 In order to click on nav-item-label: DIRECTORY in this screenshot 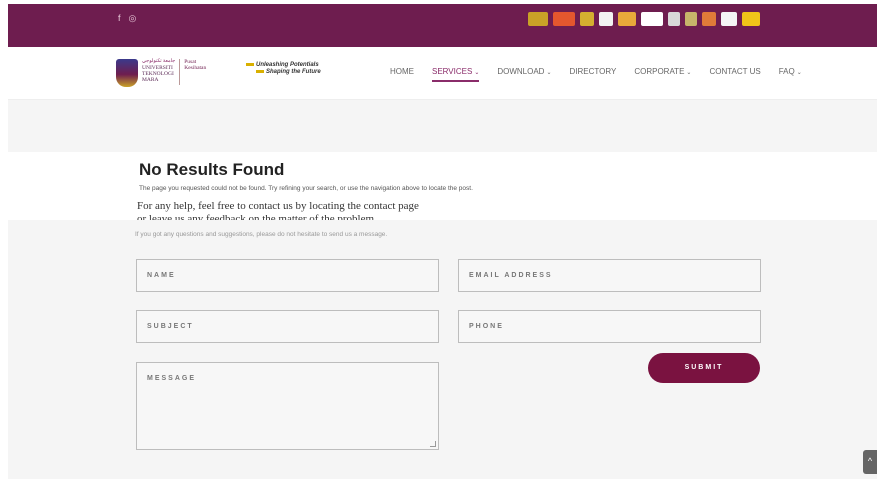, I will do `click(593, 71)`.